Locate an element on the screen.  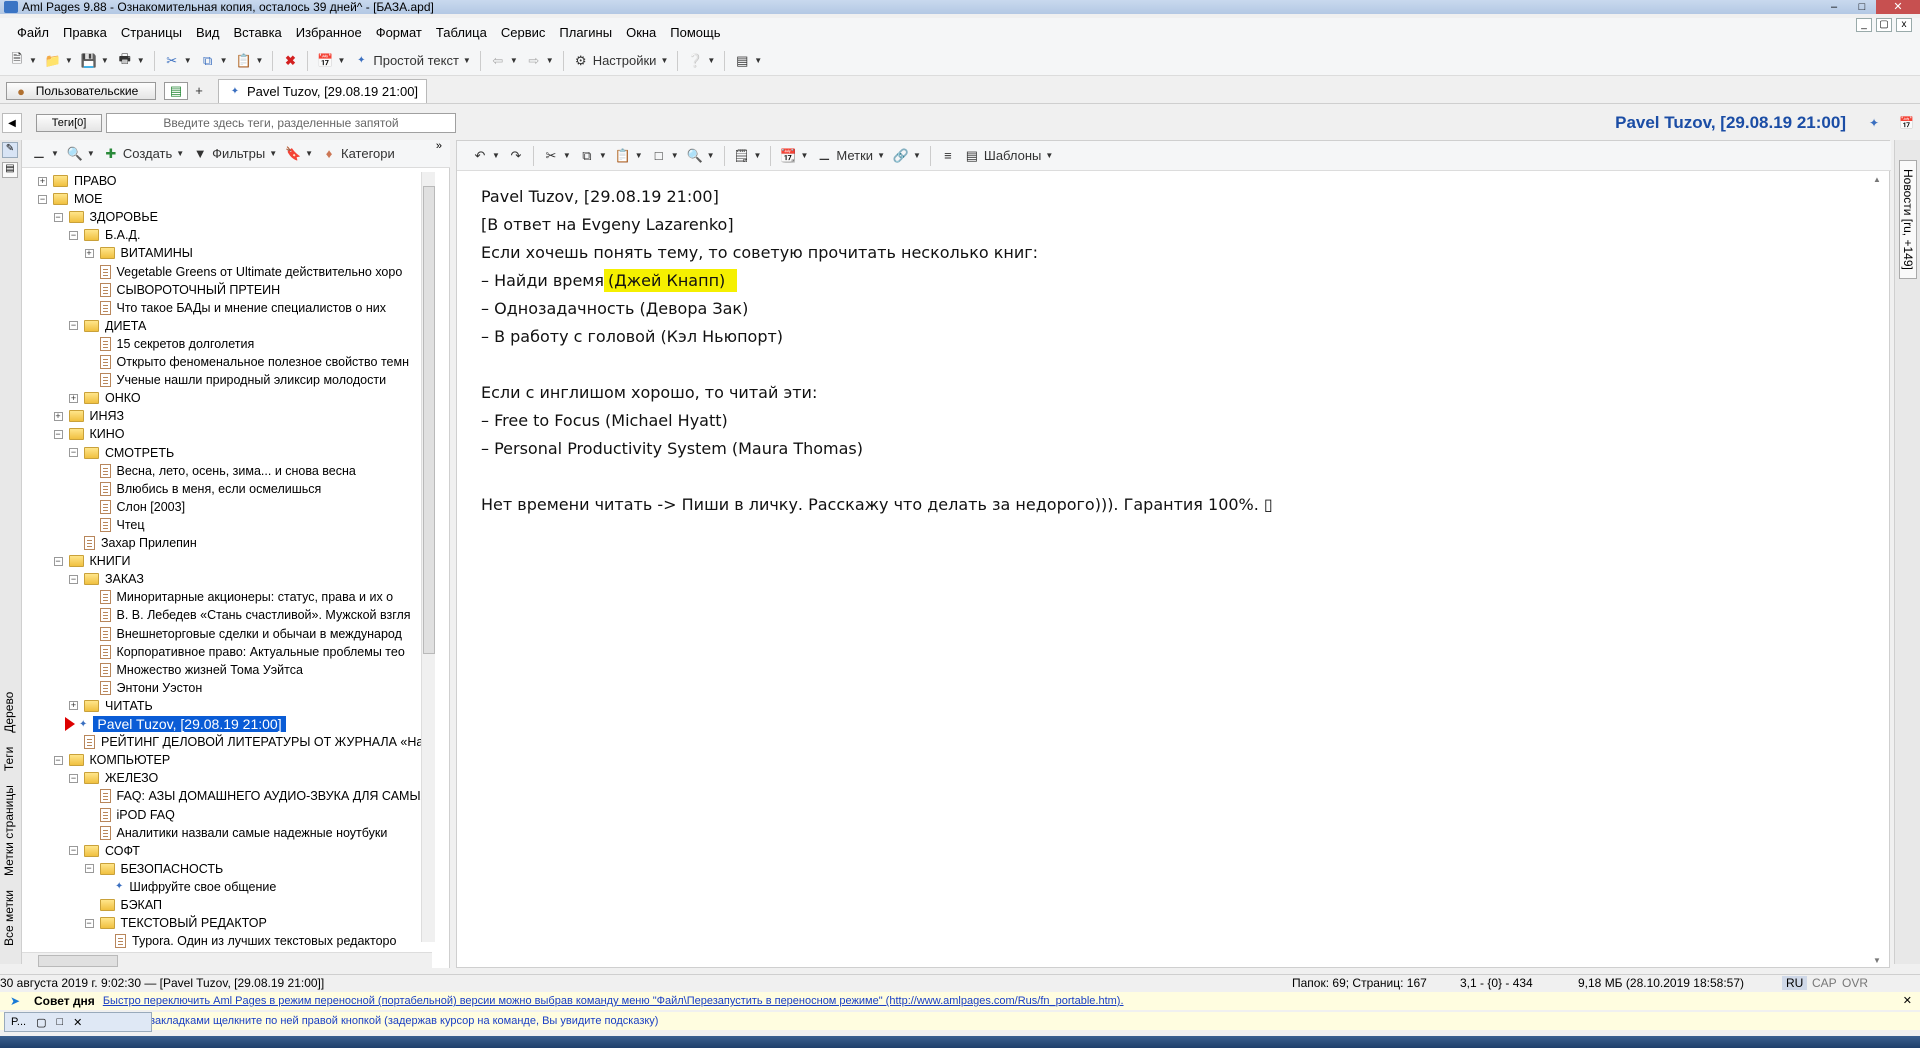
tree-item: Чтец is located at coordinates (115, 525).